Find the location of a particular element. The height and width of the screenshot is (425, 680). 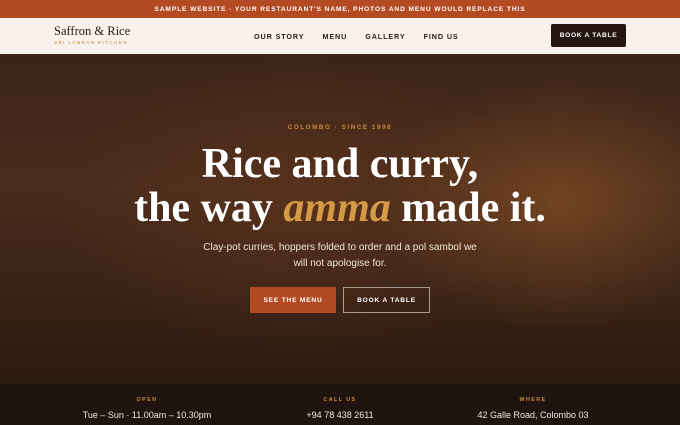

hero-eyebrow: COLOMBO · SINCE 1998 is located at coordinates (340, 127).